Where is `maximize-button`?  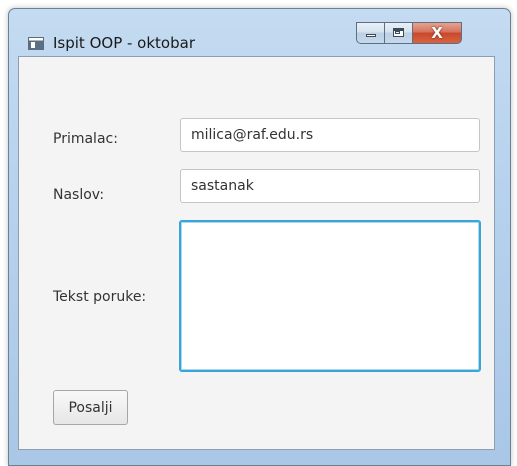
maximize-button is located at coordinates (399, 33).